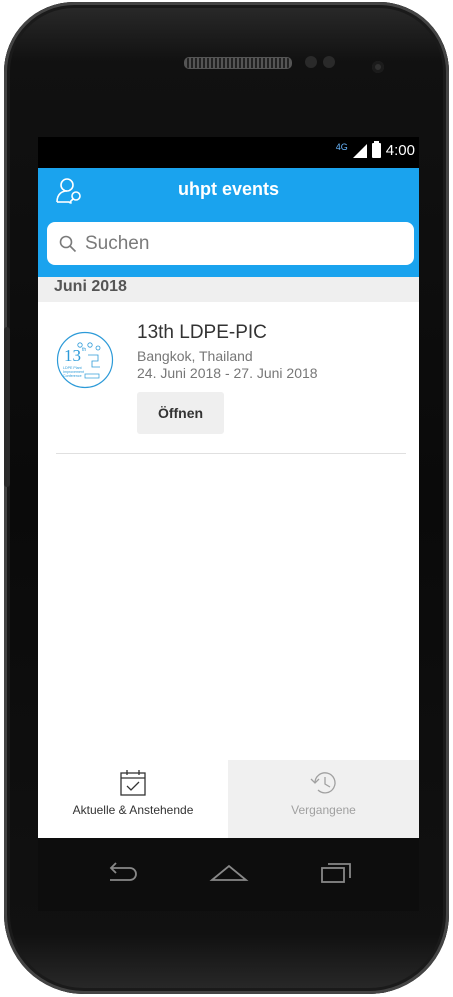 The width and height of the screenshot is (453, 997). Describe the element at coordinates (341, 146) in the screenshot. I see `network-type: 4G` at that location.